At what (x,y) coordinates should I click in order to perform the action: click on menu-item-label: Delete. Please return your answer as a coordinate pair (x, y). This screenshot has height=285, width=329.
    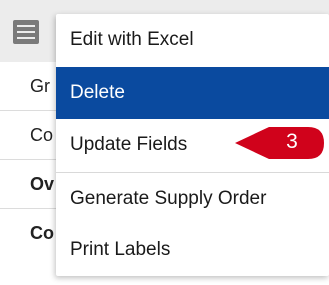
    Looking at the image, I should click on (97, 92).